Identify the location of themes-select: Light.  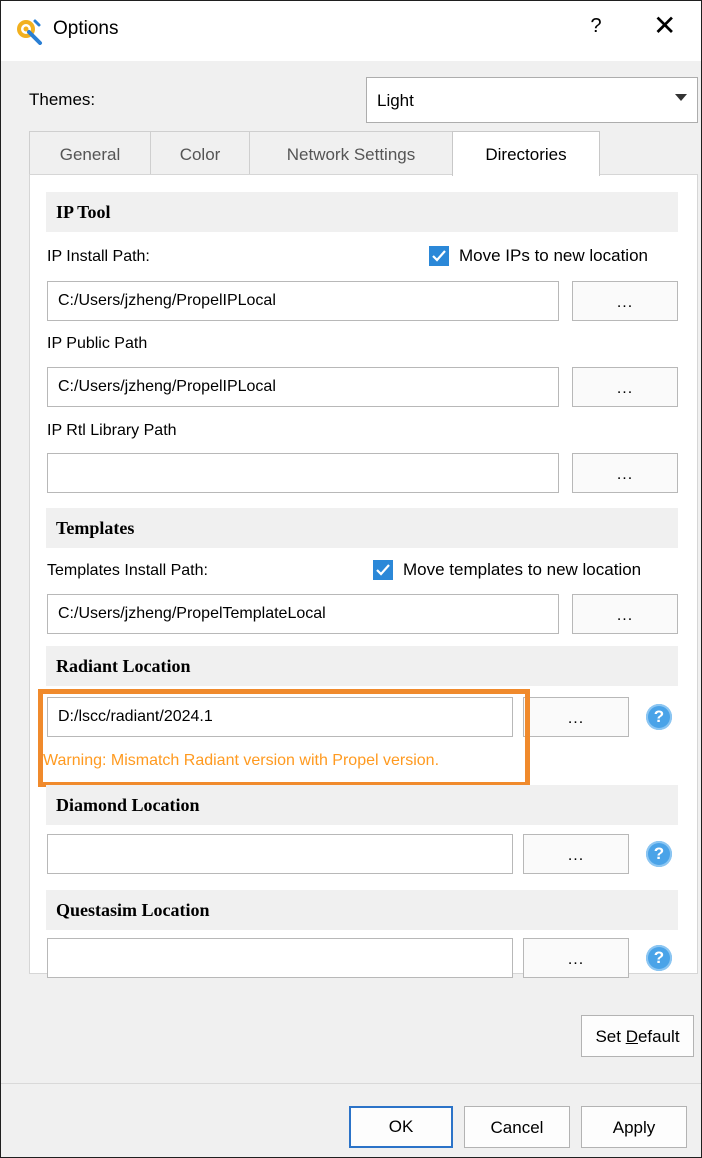
(532, 100).